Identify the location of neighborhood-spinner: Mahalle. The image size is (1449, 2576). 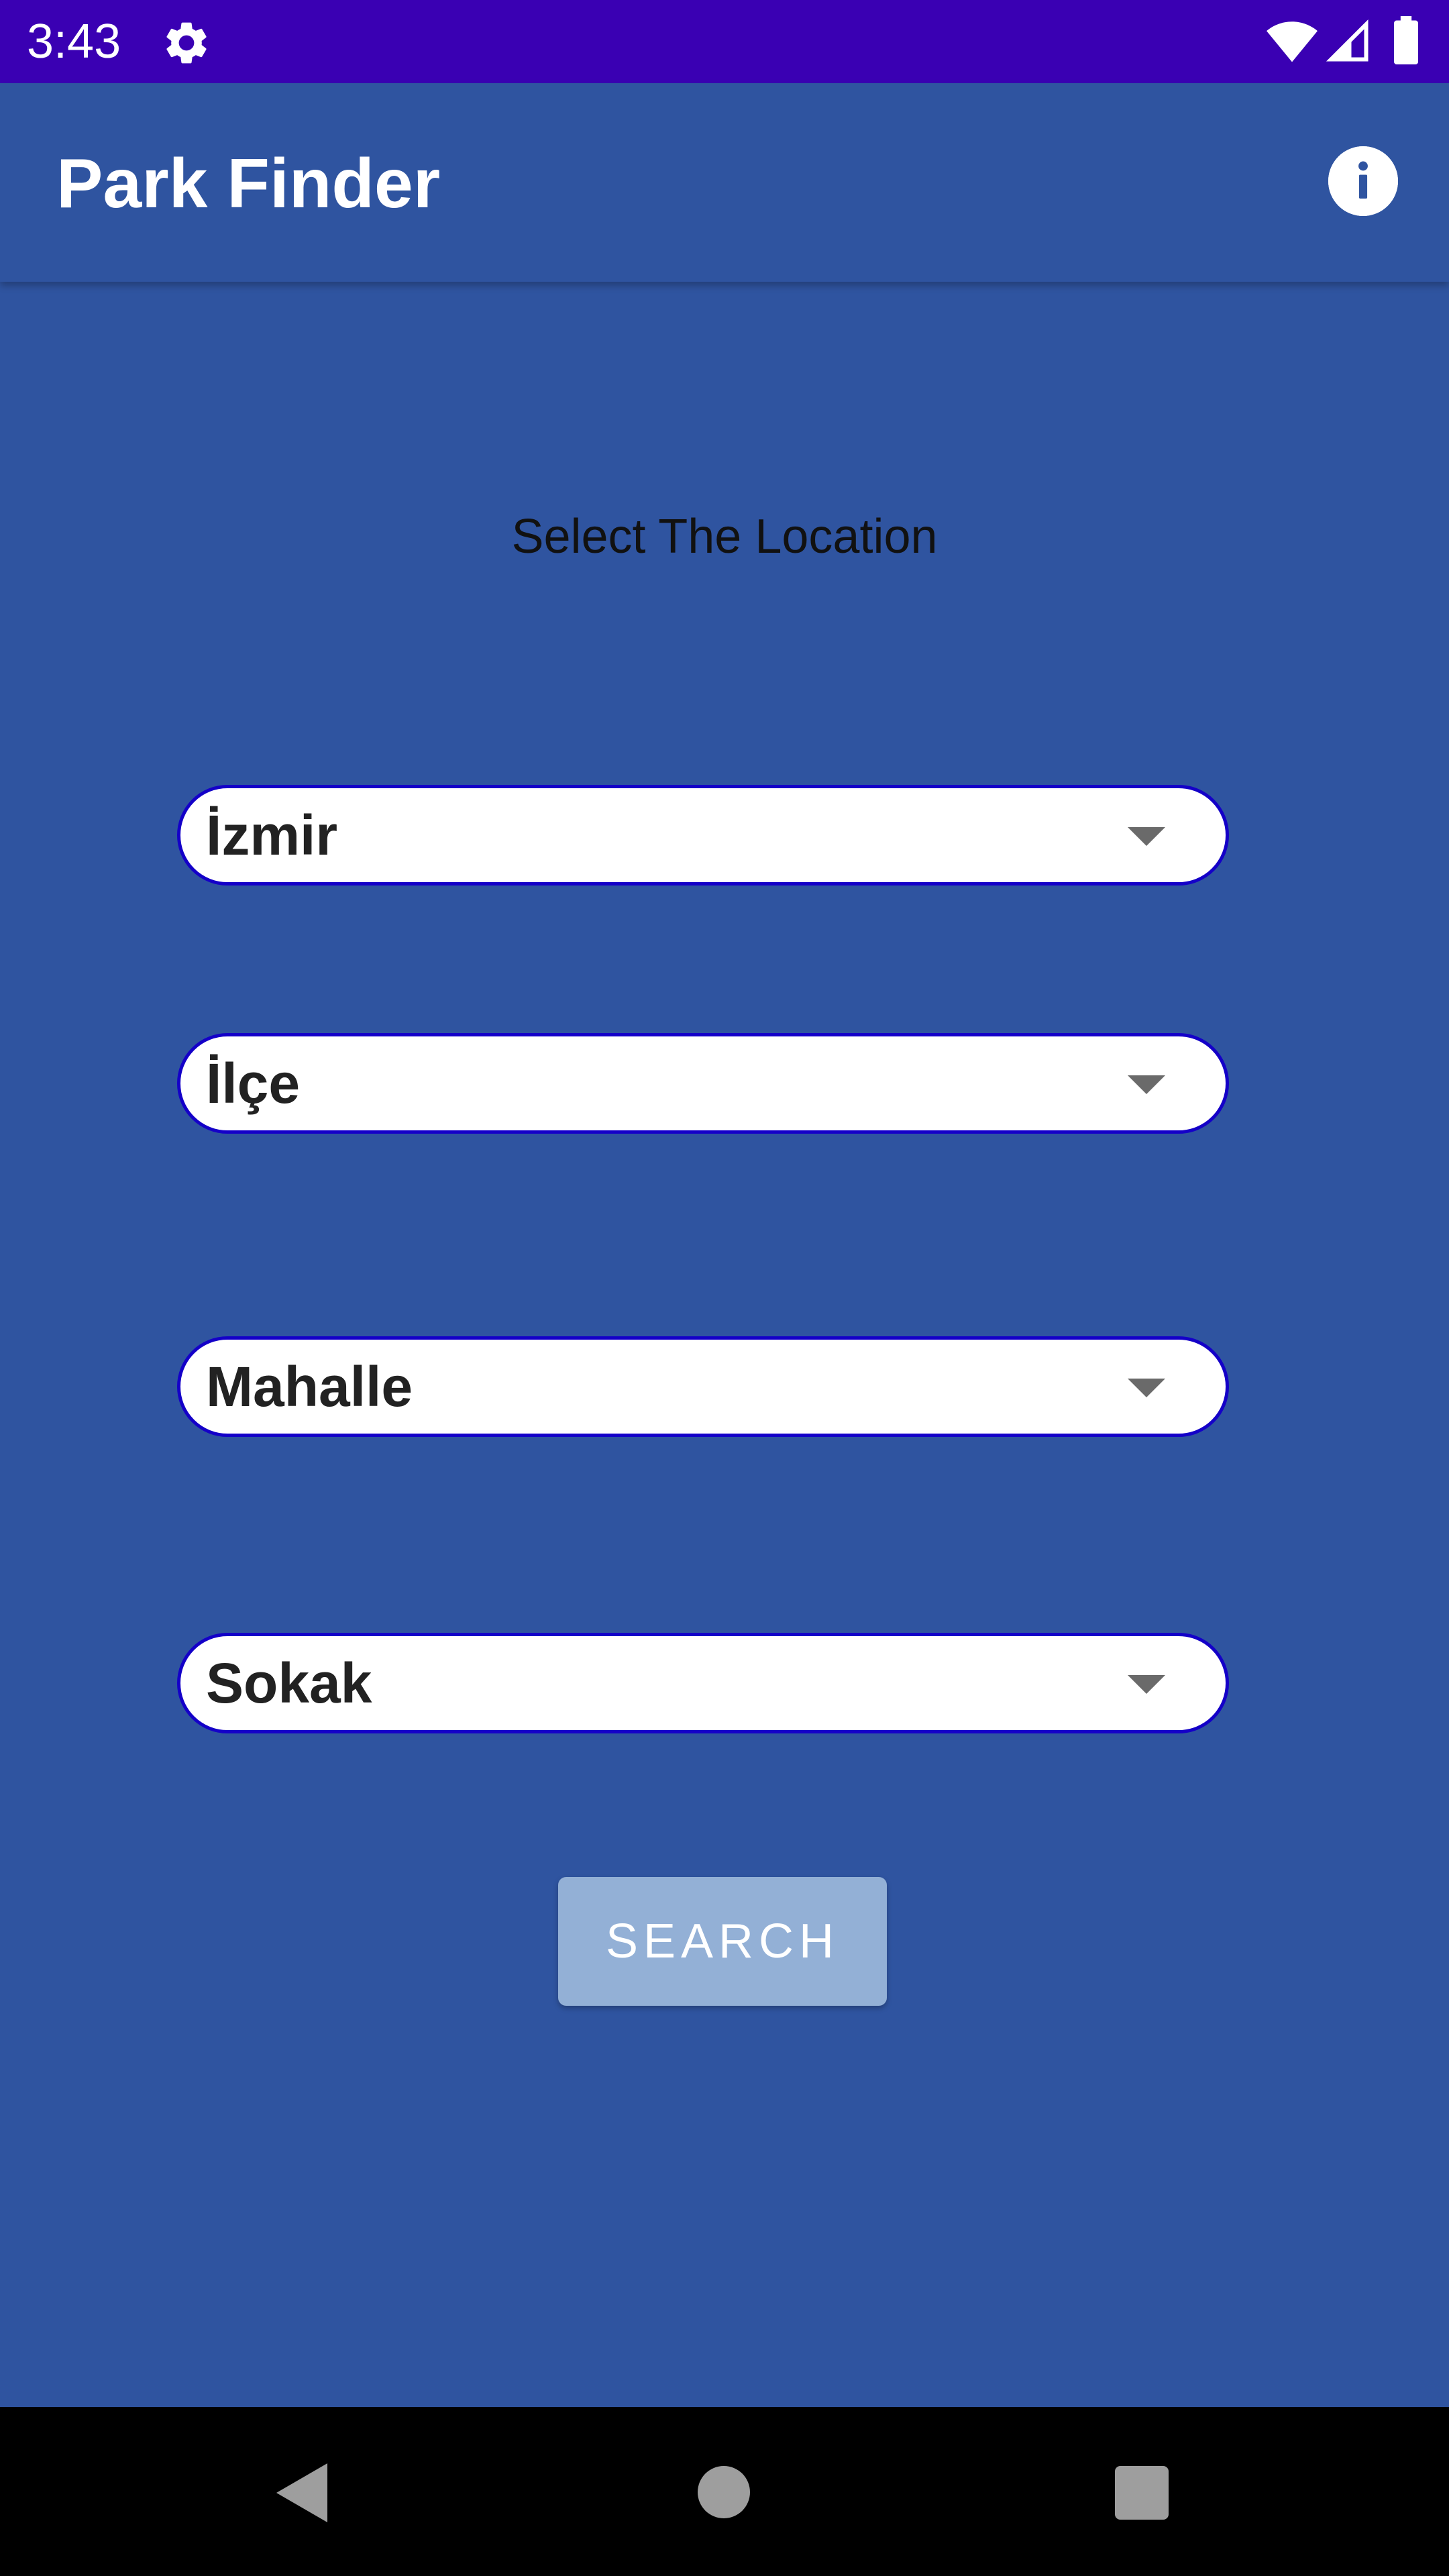
(703, 1386).